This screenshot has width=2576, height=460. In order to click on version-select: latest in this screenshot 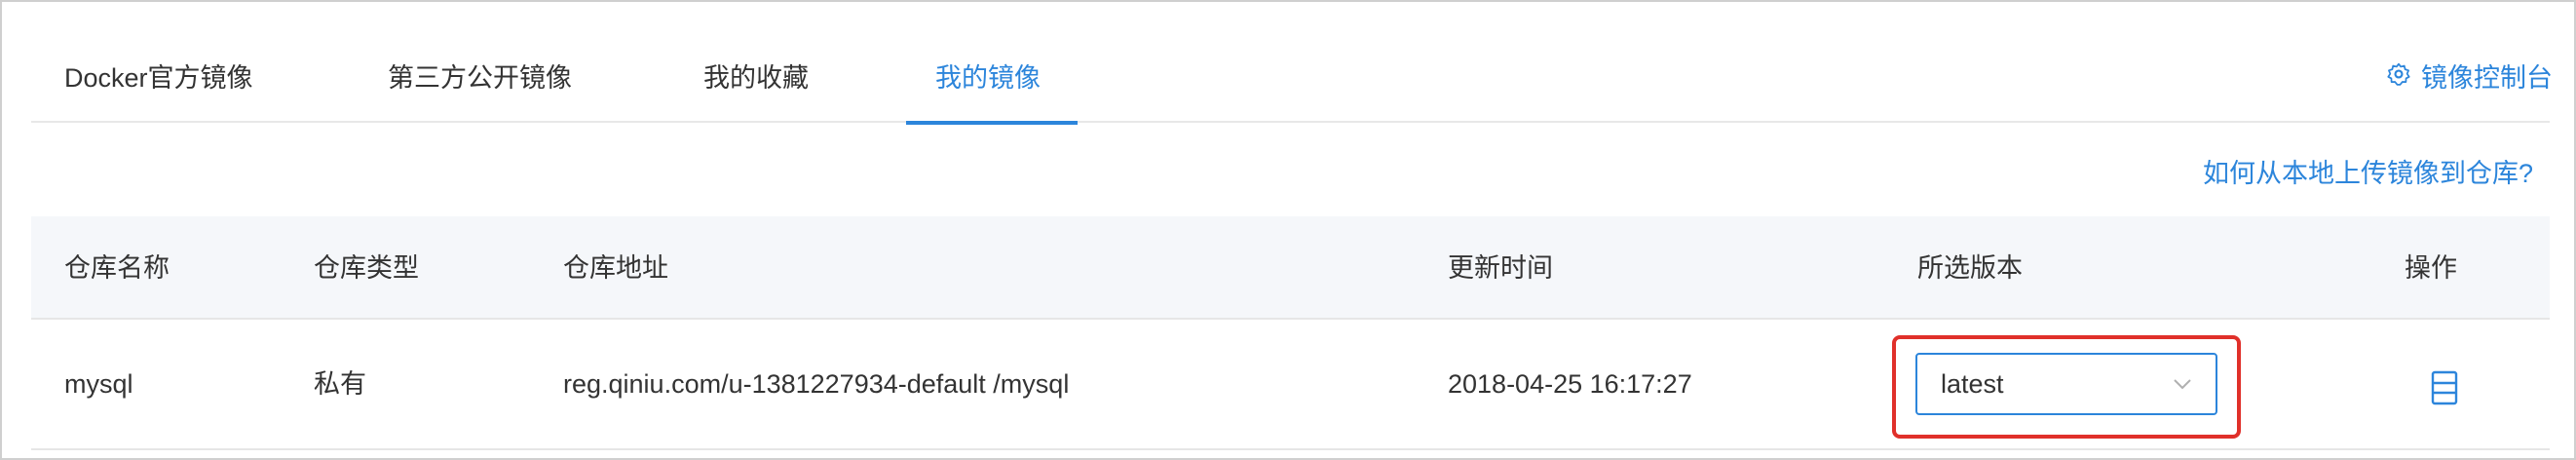, I will do `click(2066, 384)`.